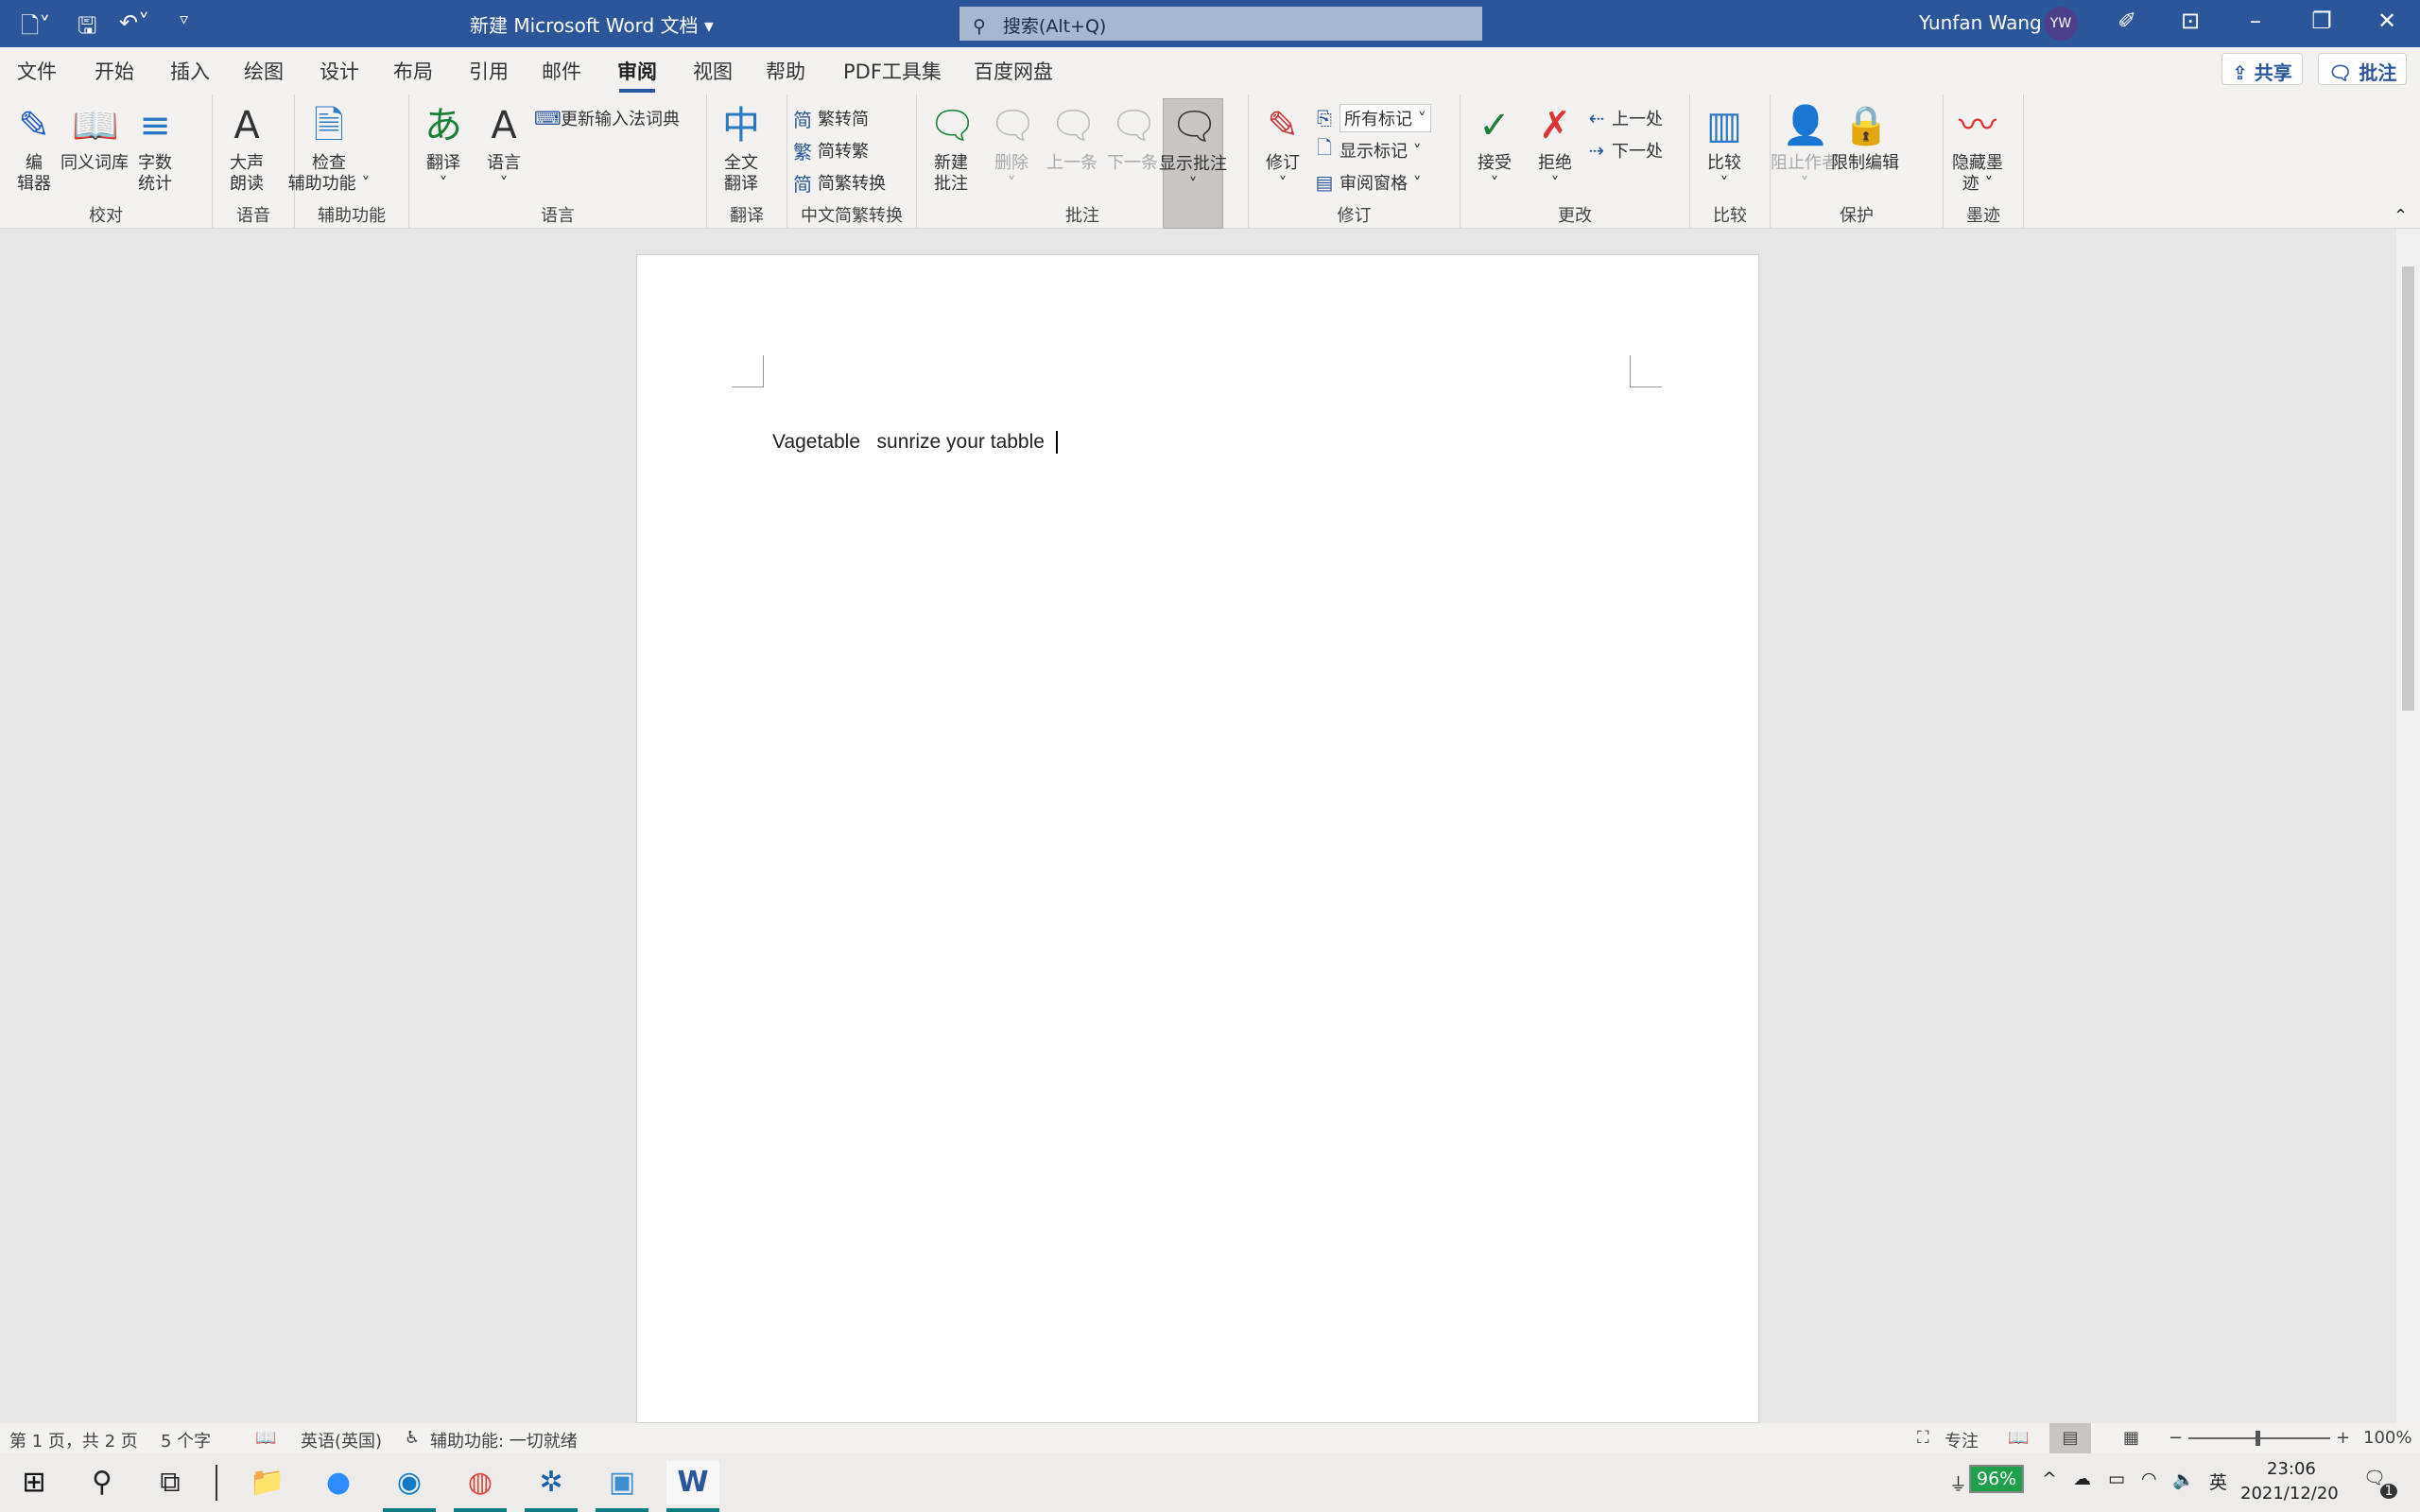 This screenshot has width=2420, height=1512. I want to click on undo-icon: ↶˅, so click(134, 22).